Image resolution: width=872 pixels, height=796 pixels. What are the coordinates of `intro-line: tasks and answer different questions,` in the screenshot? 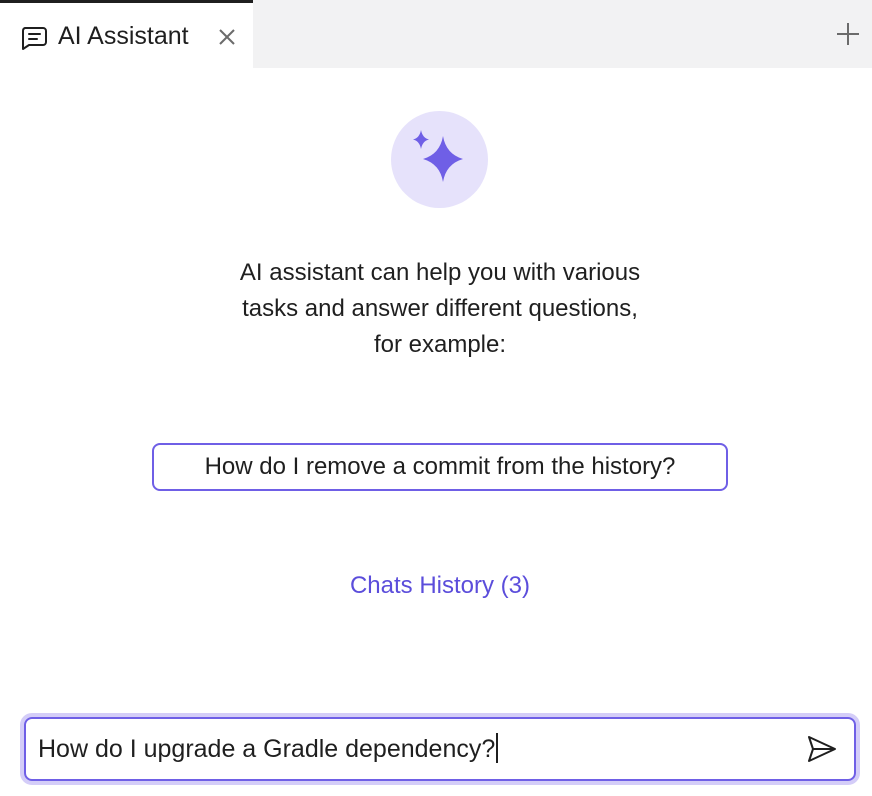 It's located at (440, 308).